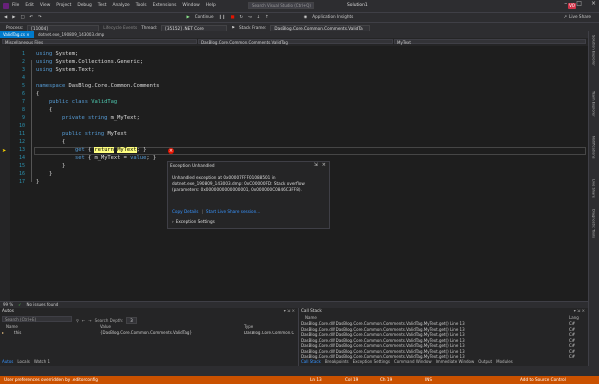 This screenshot has height=384, width=599. I want to click on search-input: Search Visual Studio (Ctrl+Q), so click(281, 5).